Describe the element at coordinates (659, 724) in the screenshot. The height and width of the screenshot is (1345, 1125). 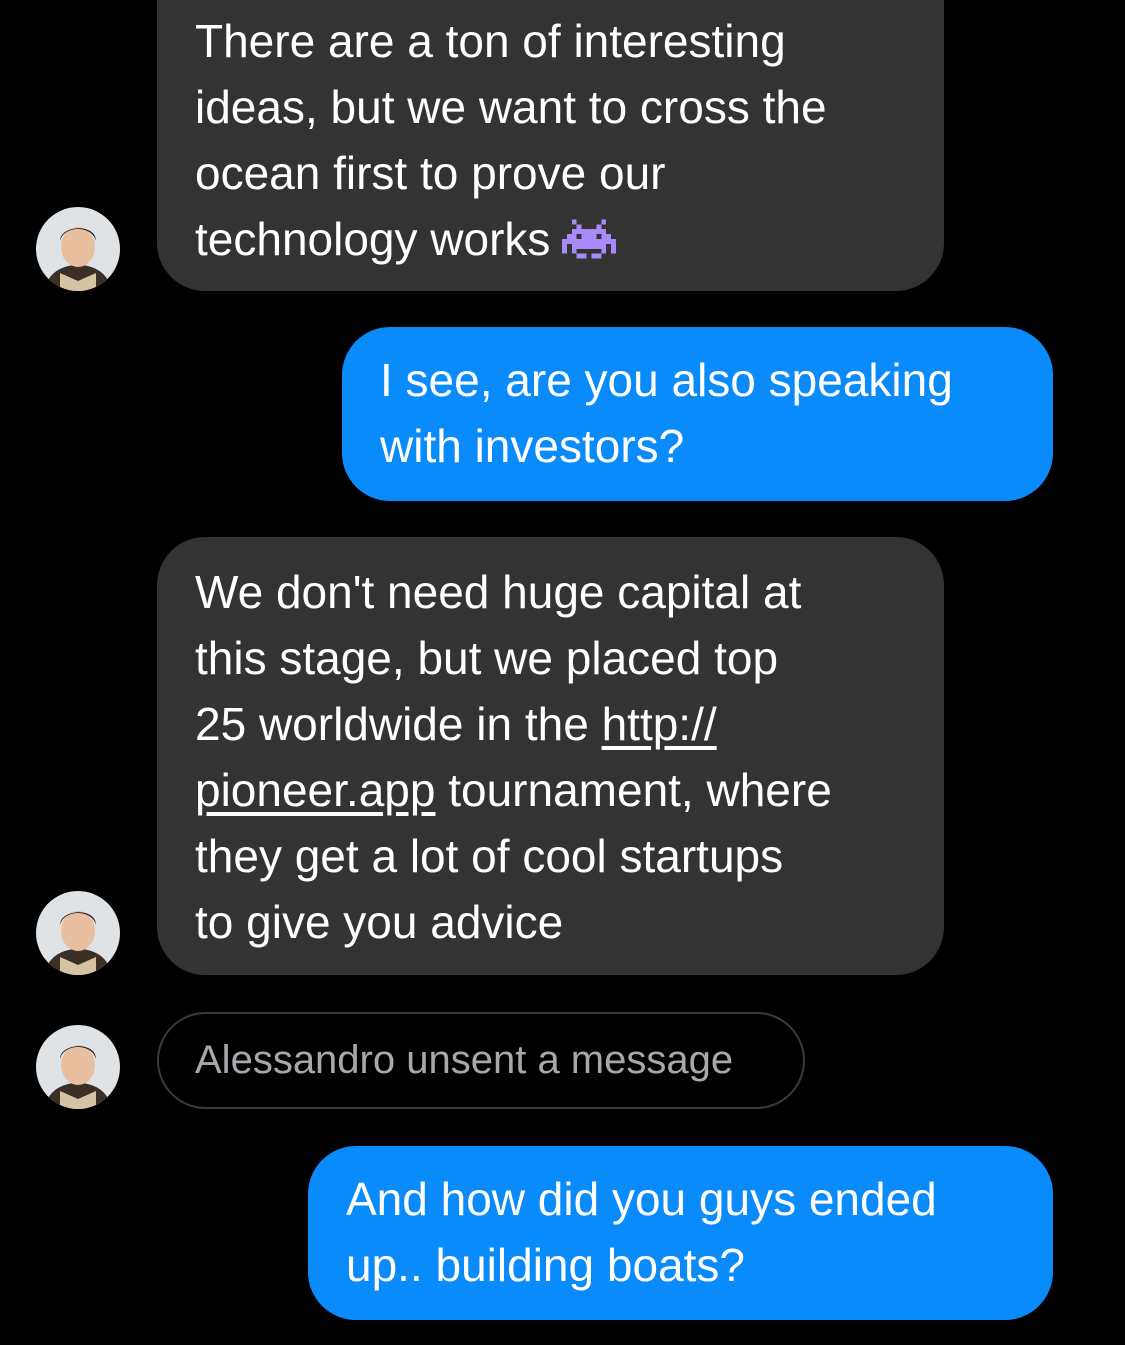
I see `pioneer-link: http://` at that location.